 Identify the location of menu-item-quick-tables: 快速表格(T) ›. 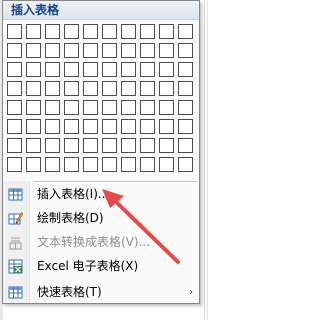
(101, 292).